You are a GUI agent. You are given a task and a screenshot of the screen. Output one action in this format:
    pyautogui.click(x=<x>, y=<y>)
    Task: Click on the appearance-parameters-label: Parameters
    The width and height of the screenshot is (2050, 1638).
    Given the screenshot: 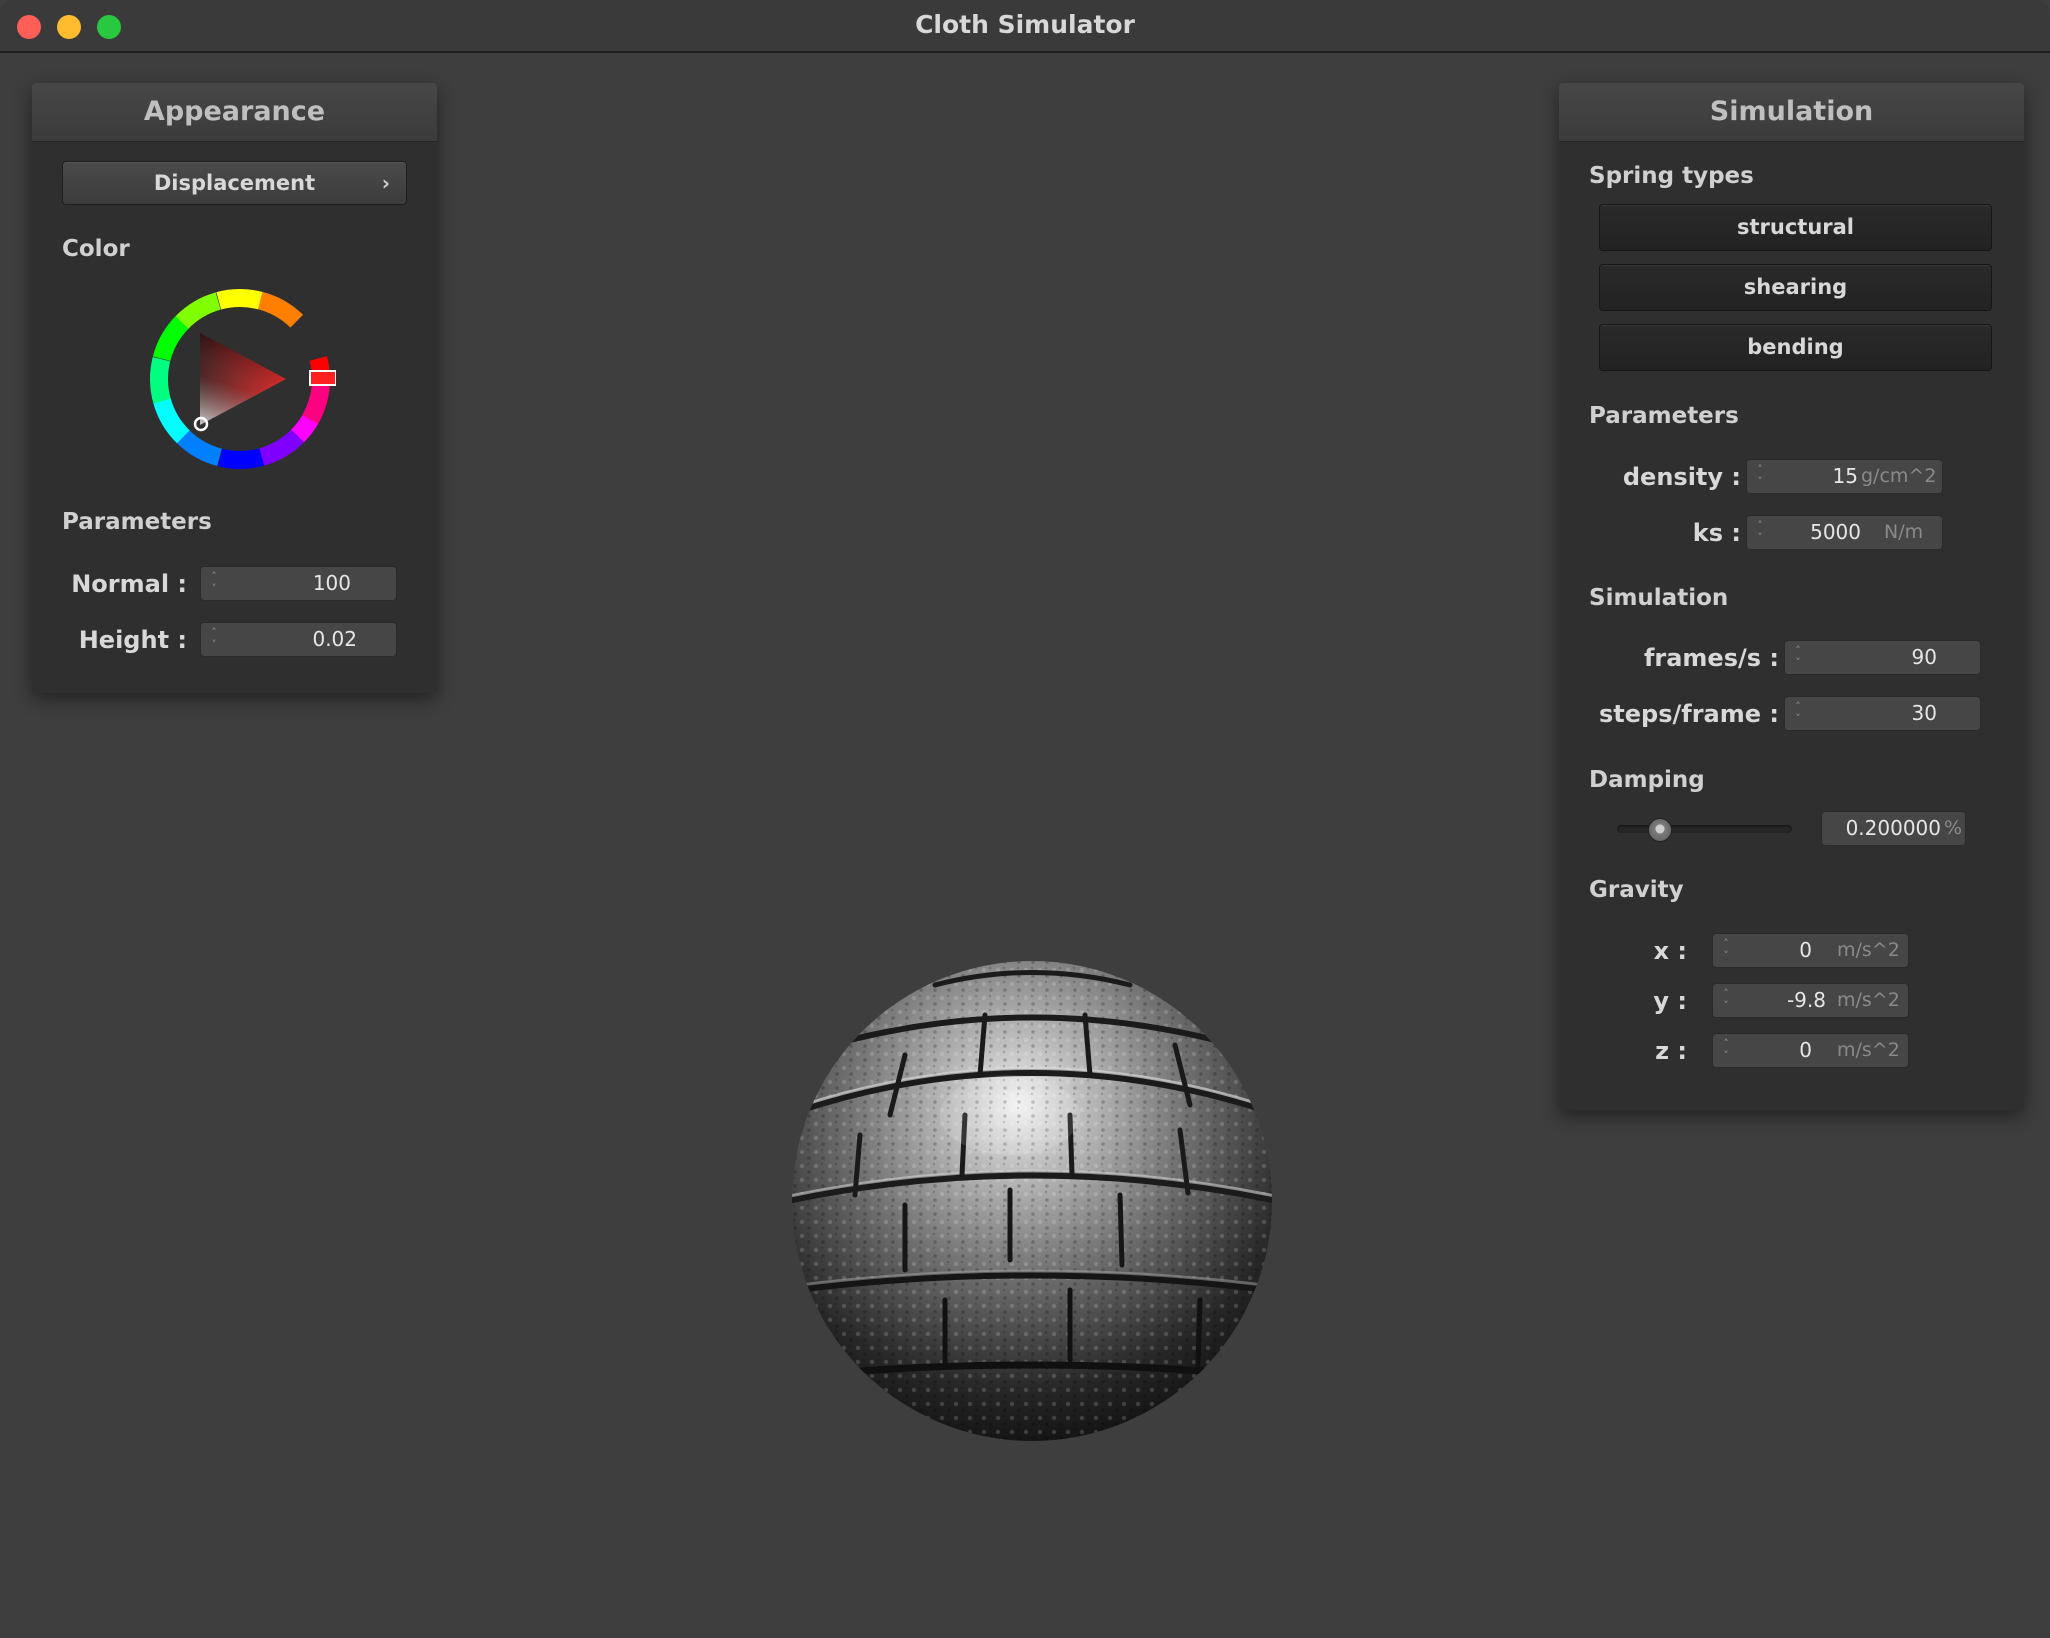 What is the action you would take?
    pyautogui.click(x=137, y=522)
    